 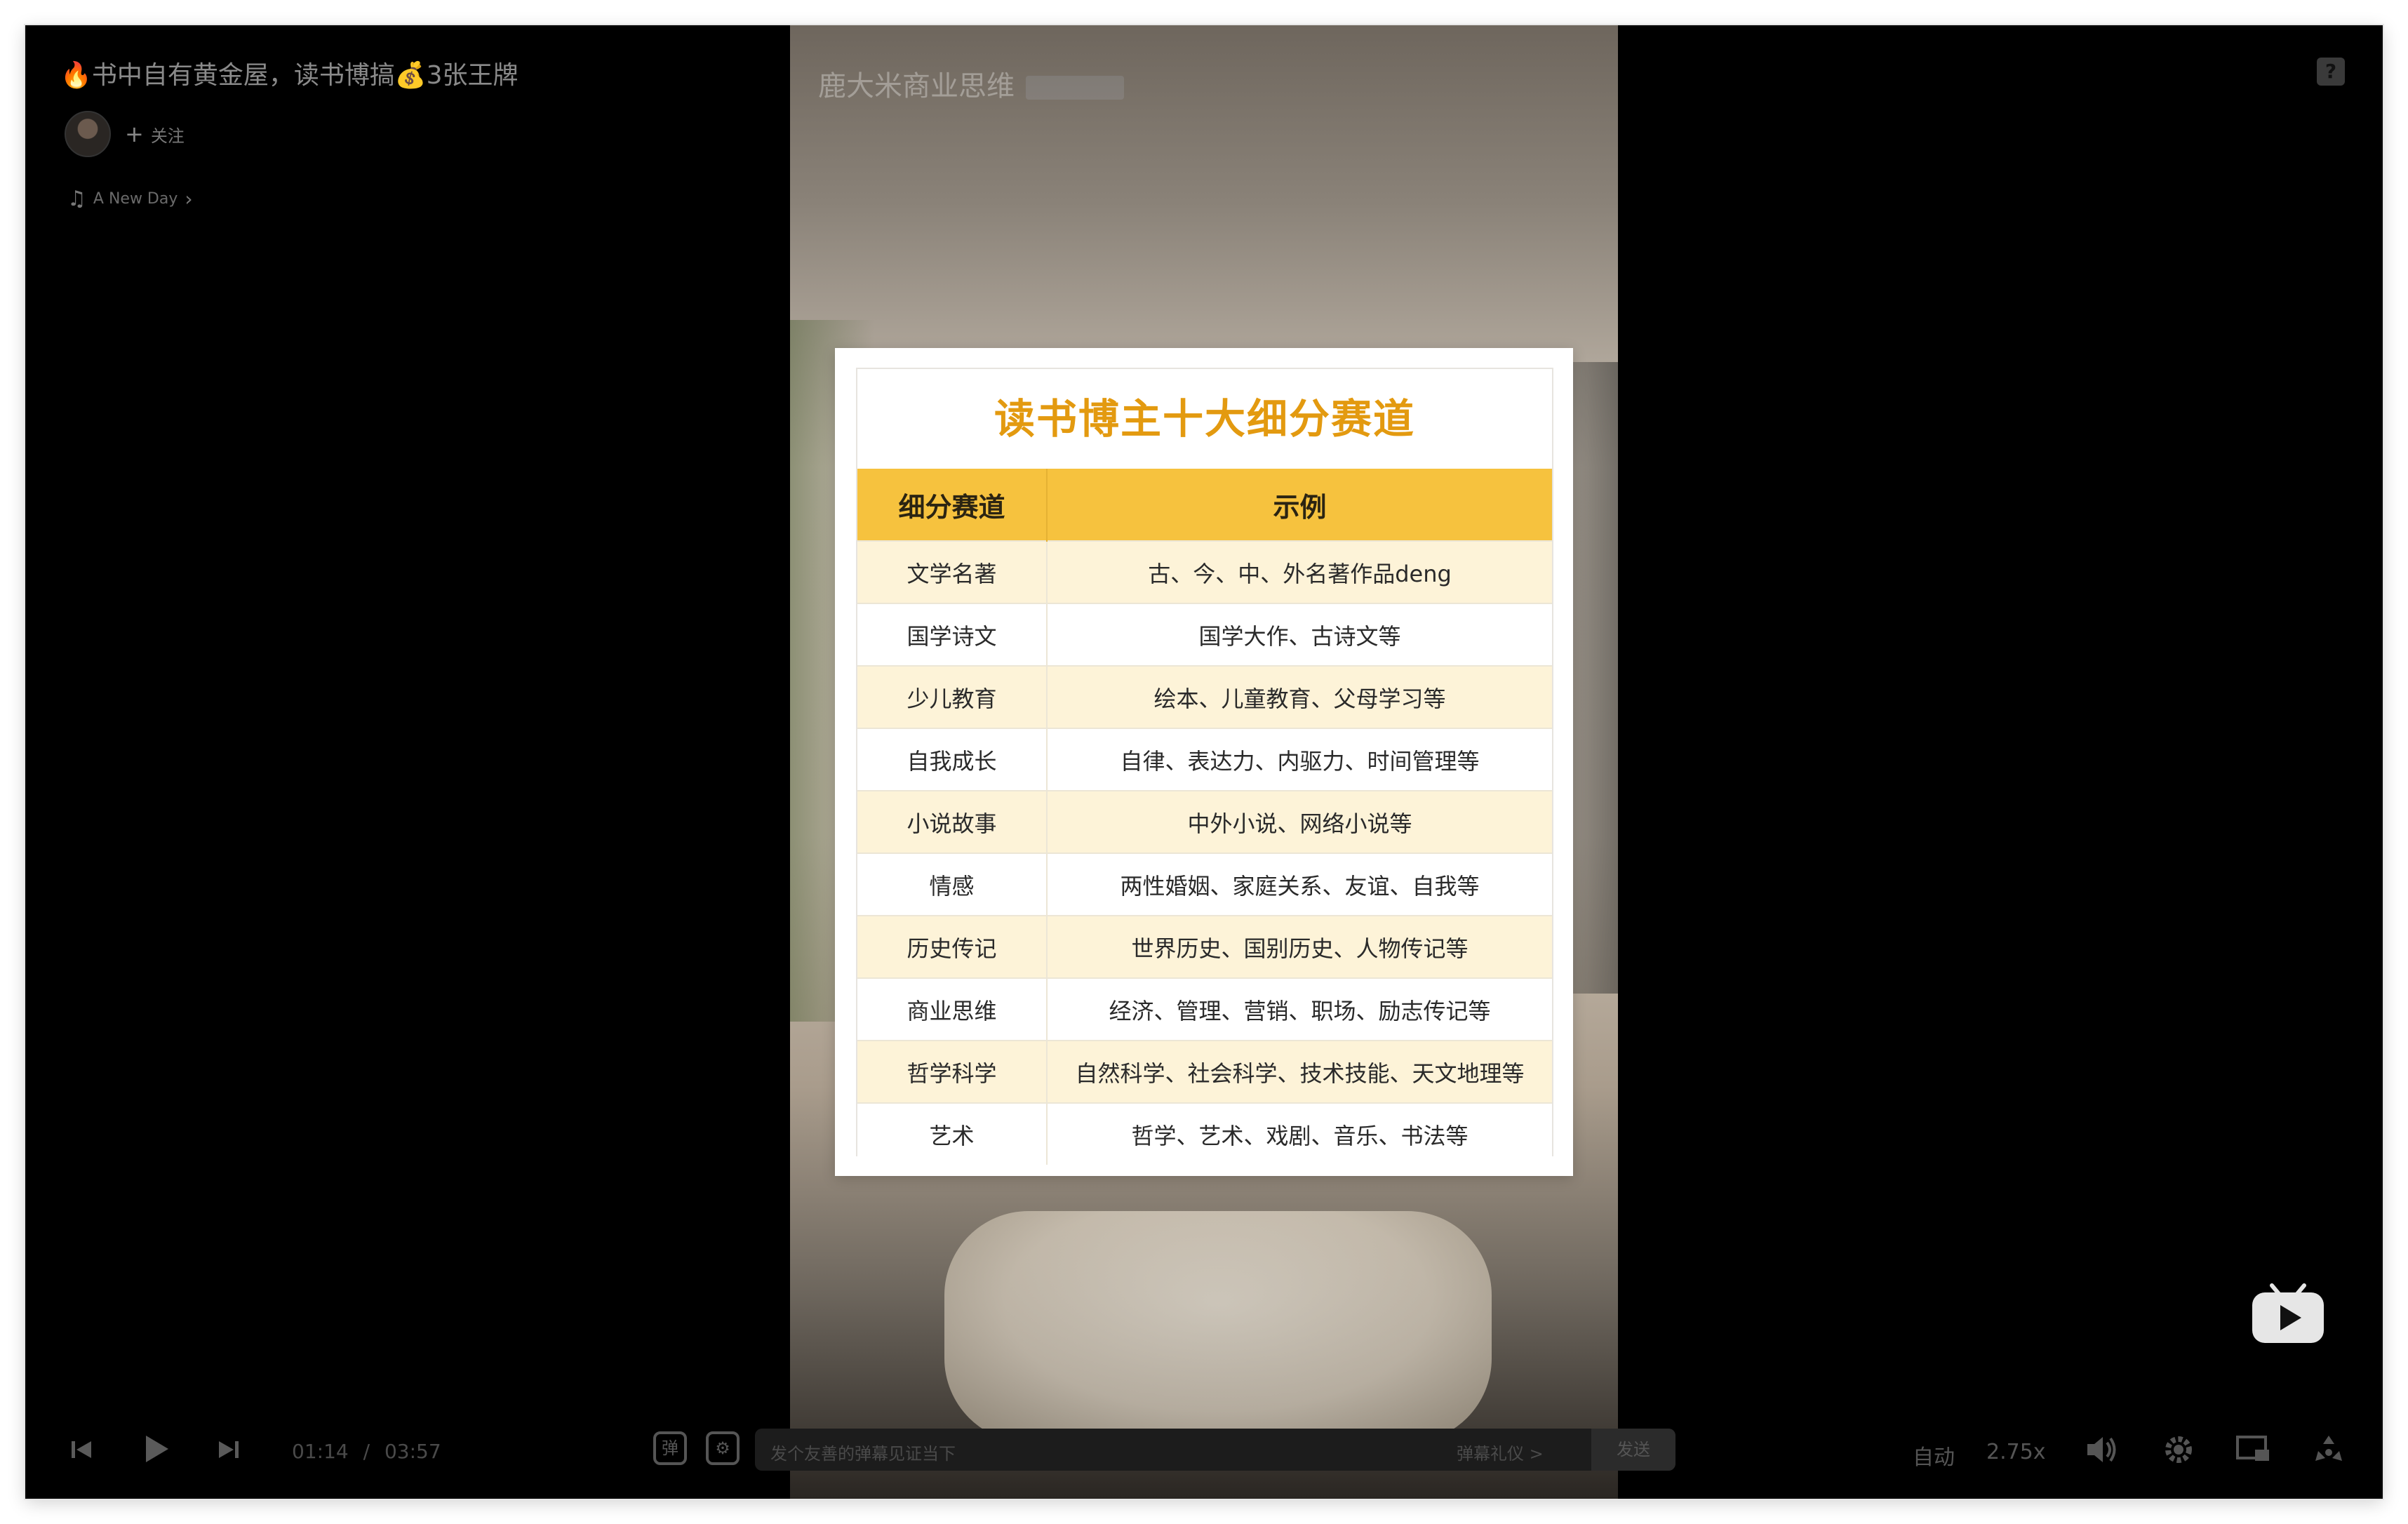 I want to click on track-cell: 哲学科学, so click(x=952, y=1071).